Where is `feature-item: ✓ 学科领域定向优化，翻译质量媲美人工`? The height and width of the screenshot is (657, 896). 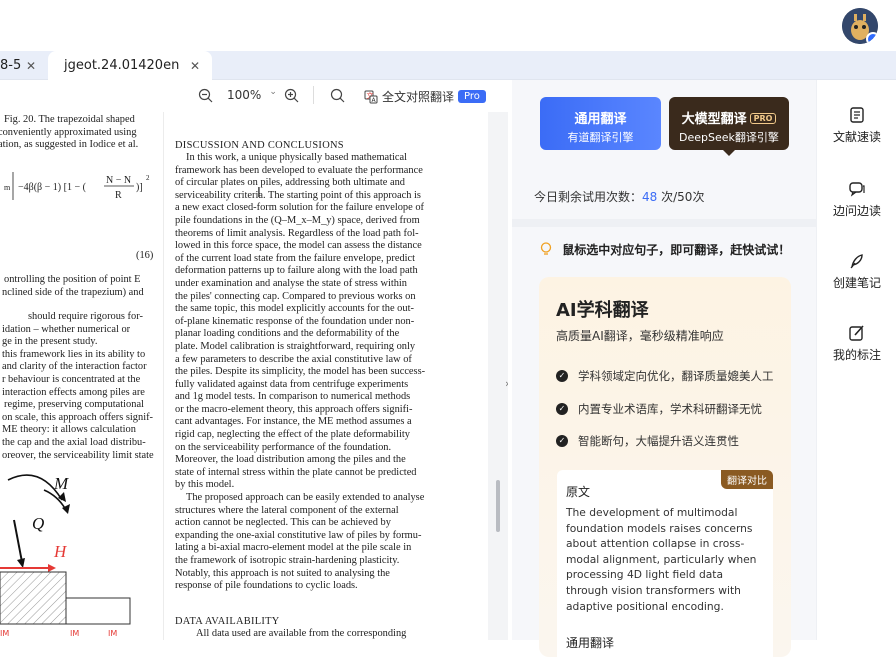
feature-item: ✓ 学科领域定向优化，翻译质量媲美人工 is located at coordinates (665, 376).